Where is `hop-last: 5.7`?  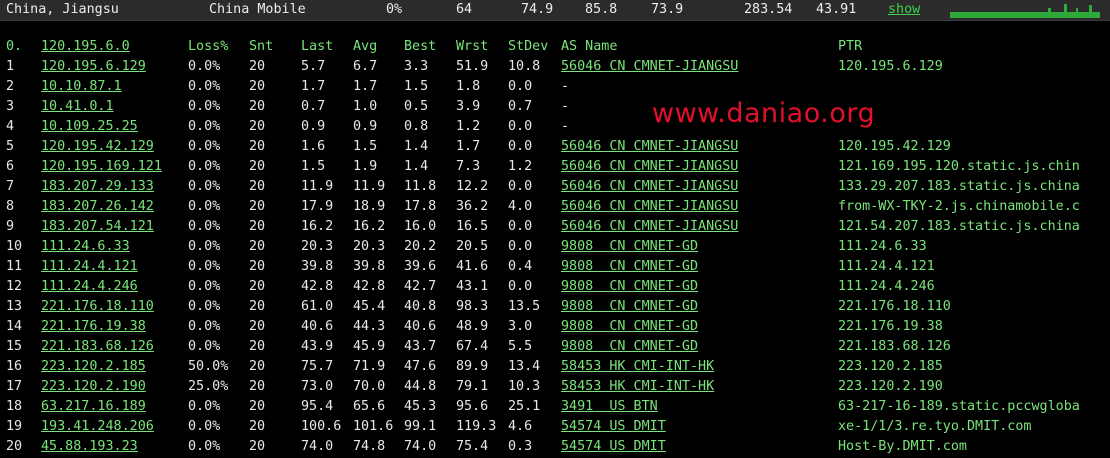 hop-last: 5.7 is located at coordinates (313, 66).